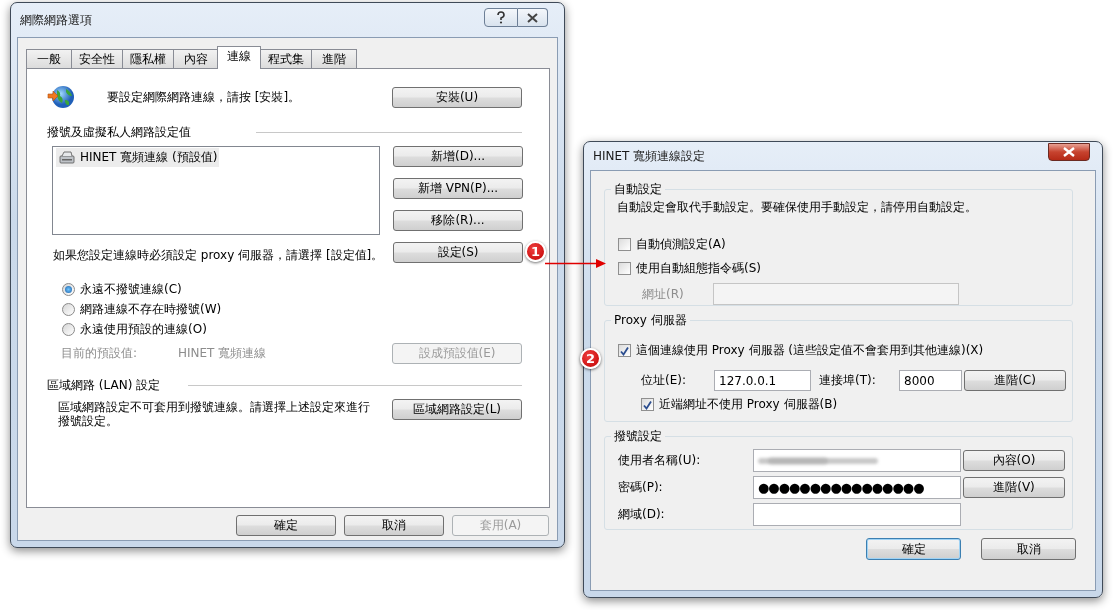 The image size is (1113, 610). What do you see at coordinates (458, 252) in the screenshot?
I see `settings-button: 設定(S)` at bounding box center [458, 252].